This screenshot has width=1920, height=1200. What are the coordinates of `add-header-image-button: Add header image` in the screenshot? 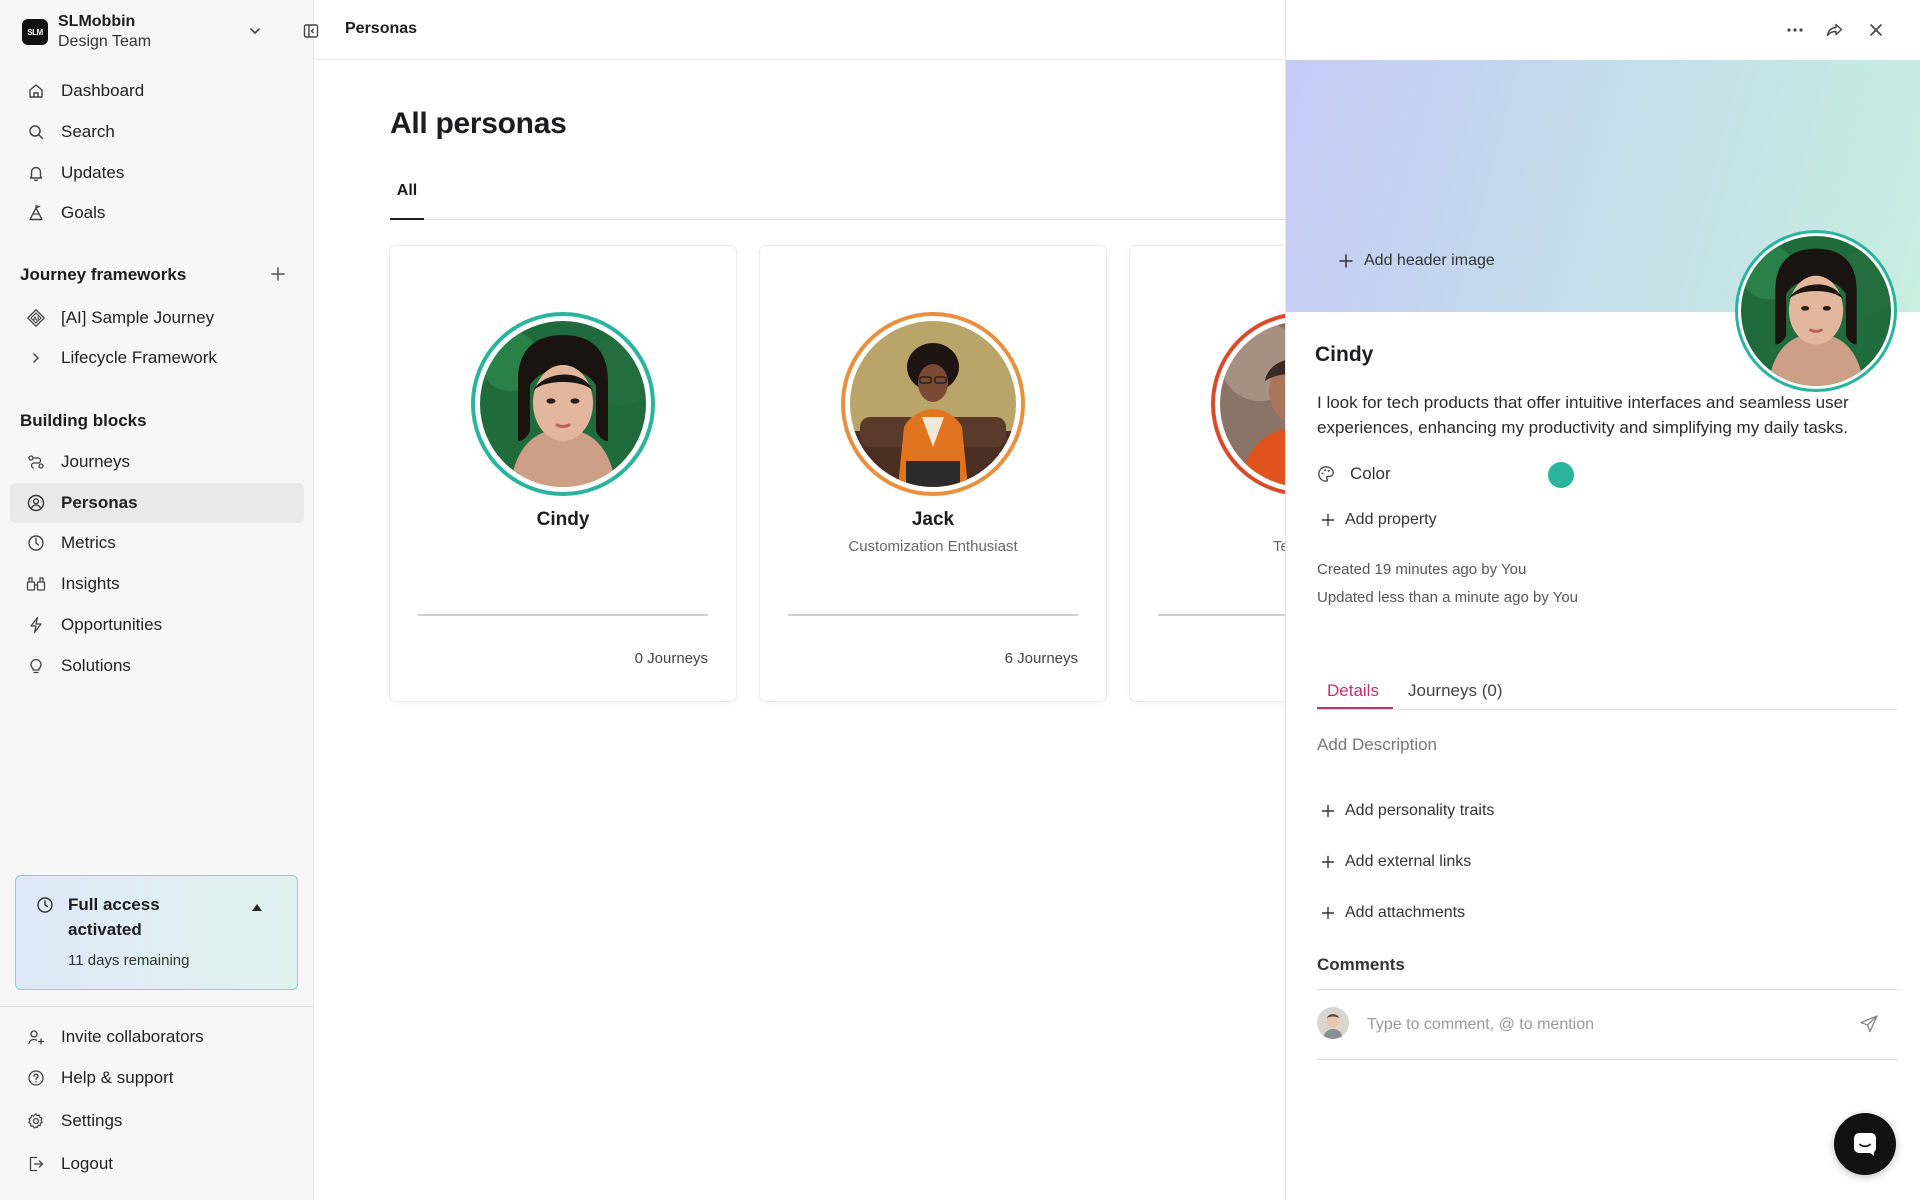 It's located at (1416, 261).